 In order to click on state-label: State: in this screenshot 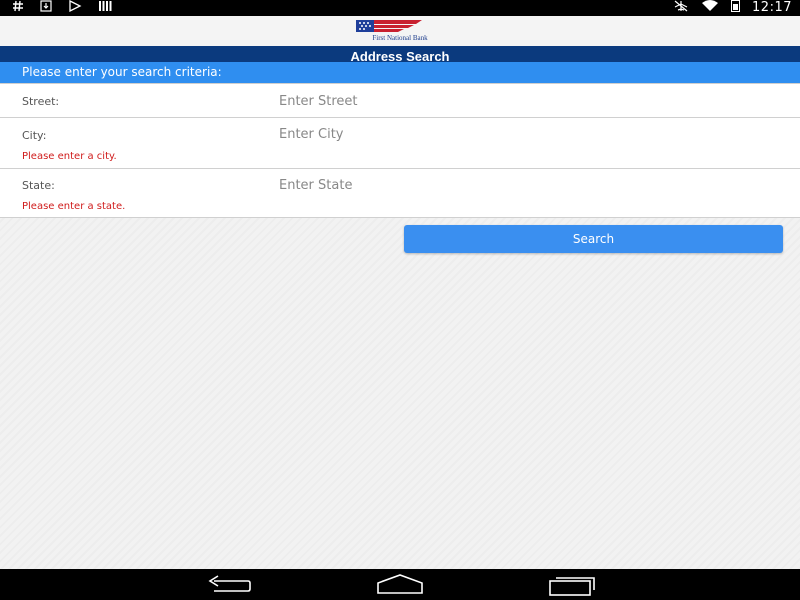, I will do `click(38, 185)`.